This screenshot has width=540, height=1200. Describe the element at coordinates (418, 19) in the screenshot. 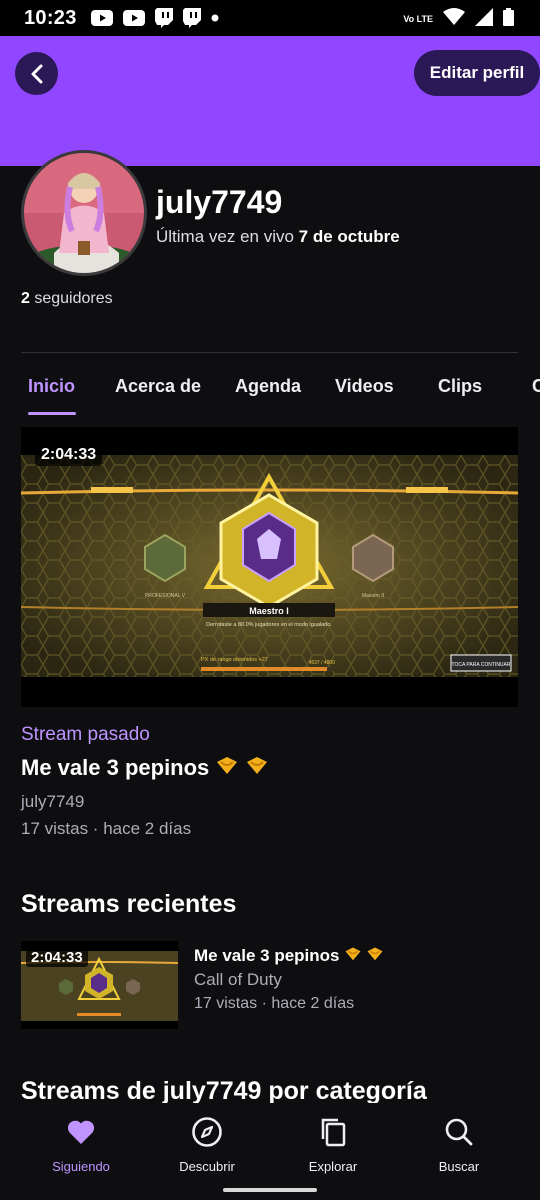

I see `volte-indicator: Vo LTE` at that location.